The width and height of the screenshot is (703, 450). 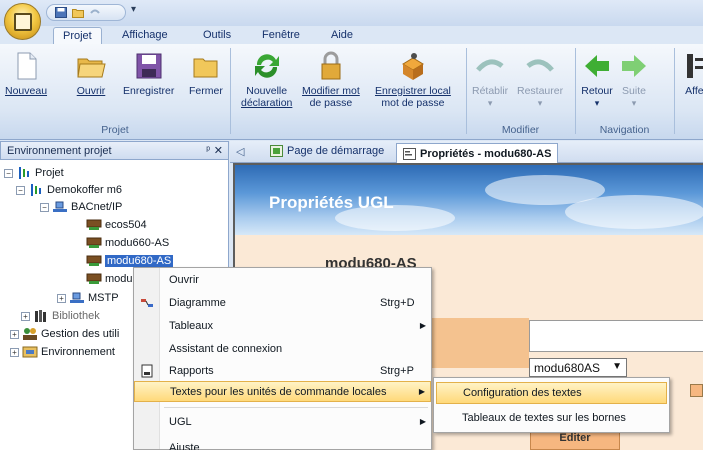 I want to click on menu-item-label: Ajuste, so click(x=184, y=446).